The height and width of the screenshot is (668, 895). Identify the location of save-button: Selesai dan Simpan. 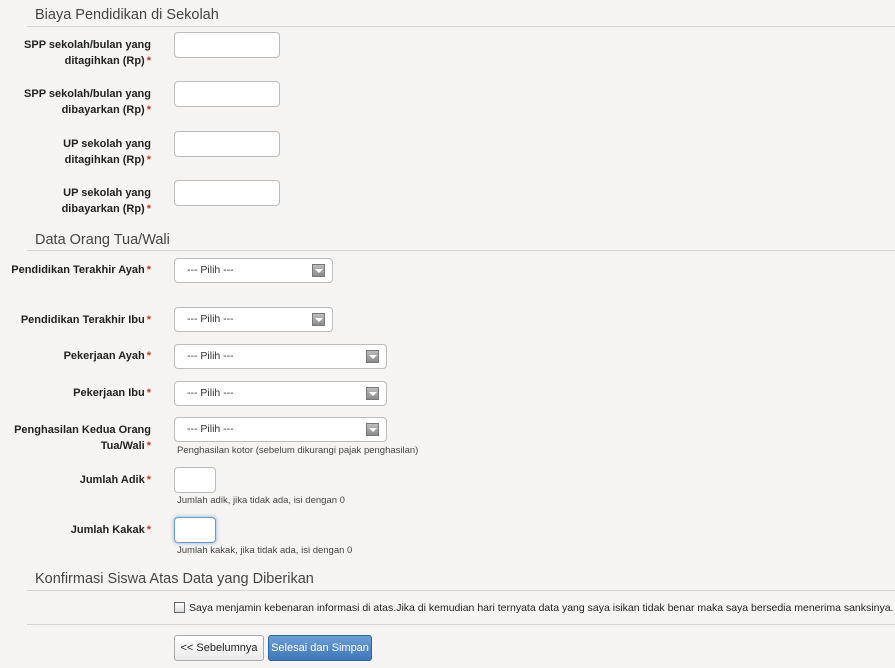
(320, 648).